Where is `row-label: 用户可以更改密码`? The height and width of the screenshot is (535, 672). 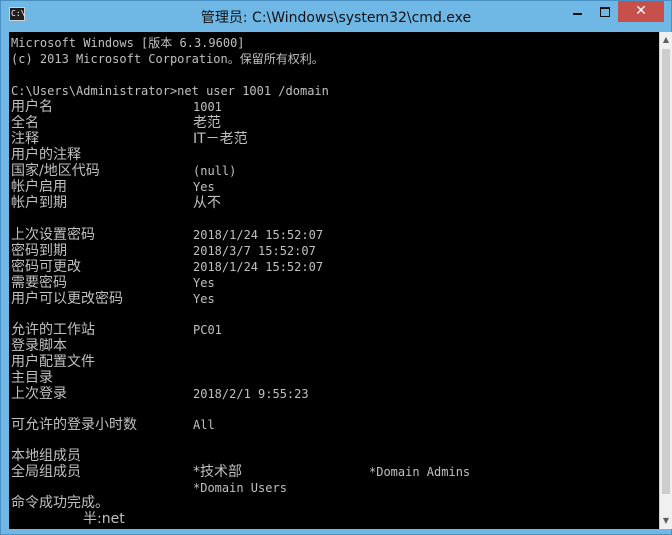
row-label: 用户可以更改密码 is located at coordinates (67, 299).